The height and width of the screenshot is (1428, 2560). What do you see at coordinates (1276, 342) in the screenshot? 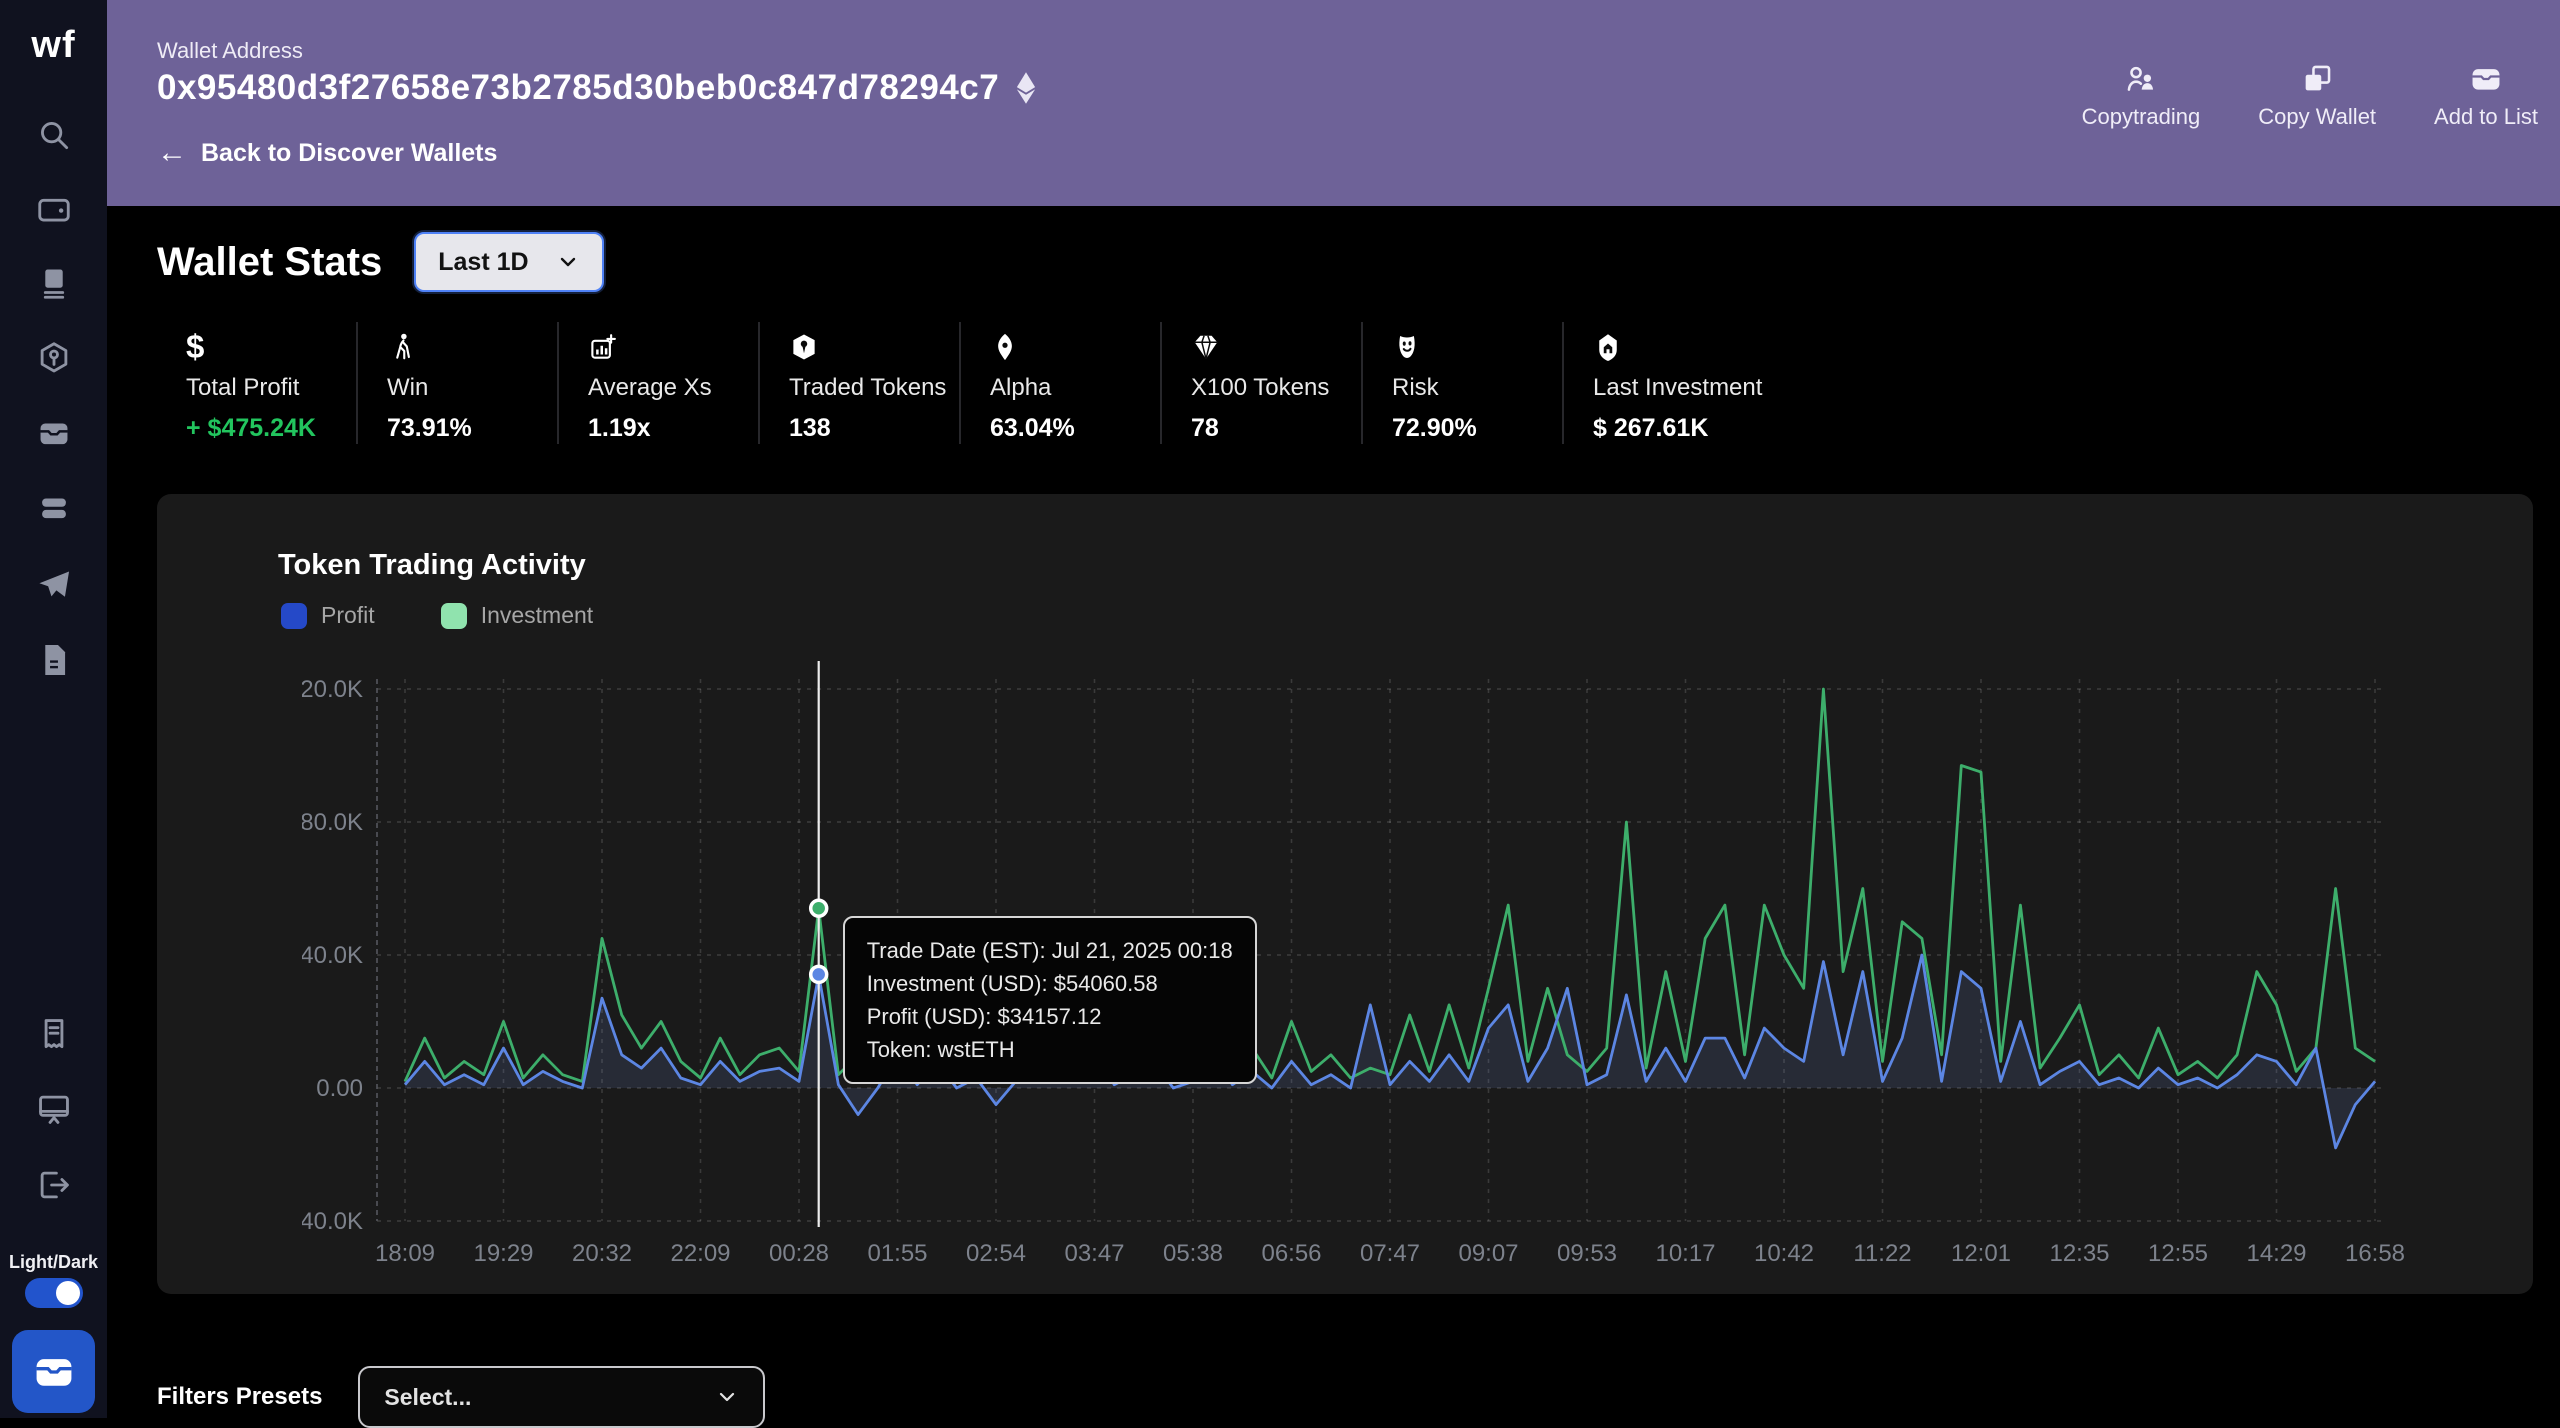
I see `gem-icon` at bounding box center [1276, 342].